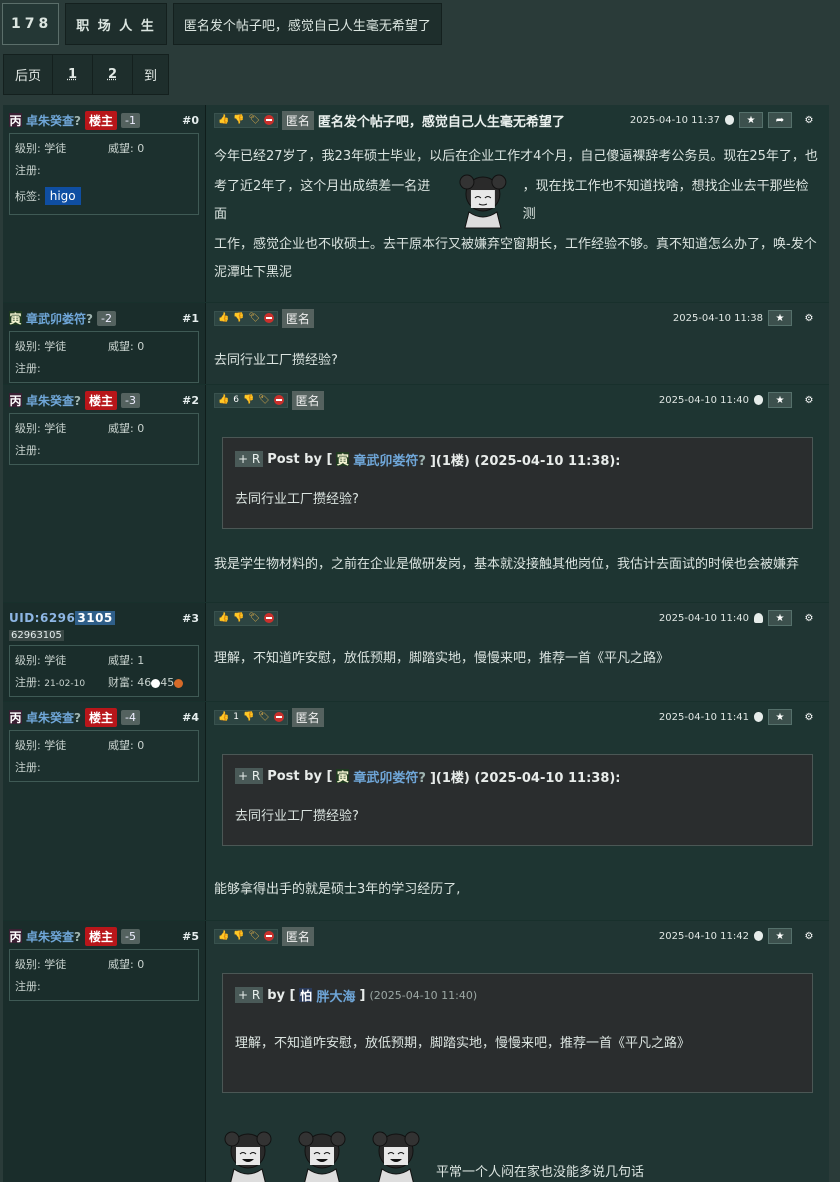 The image size is (840, 1182). What do you see at coordinates (540, 1172) in the screenshot?
I see `post-text: 平常一个人闷在家也没能多说几句话` at bounding box center [540, 1172].